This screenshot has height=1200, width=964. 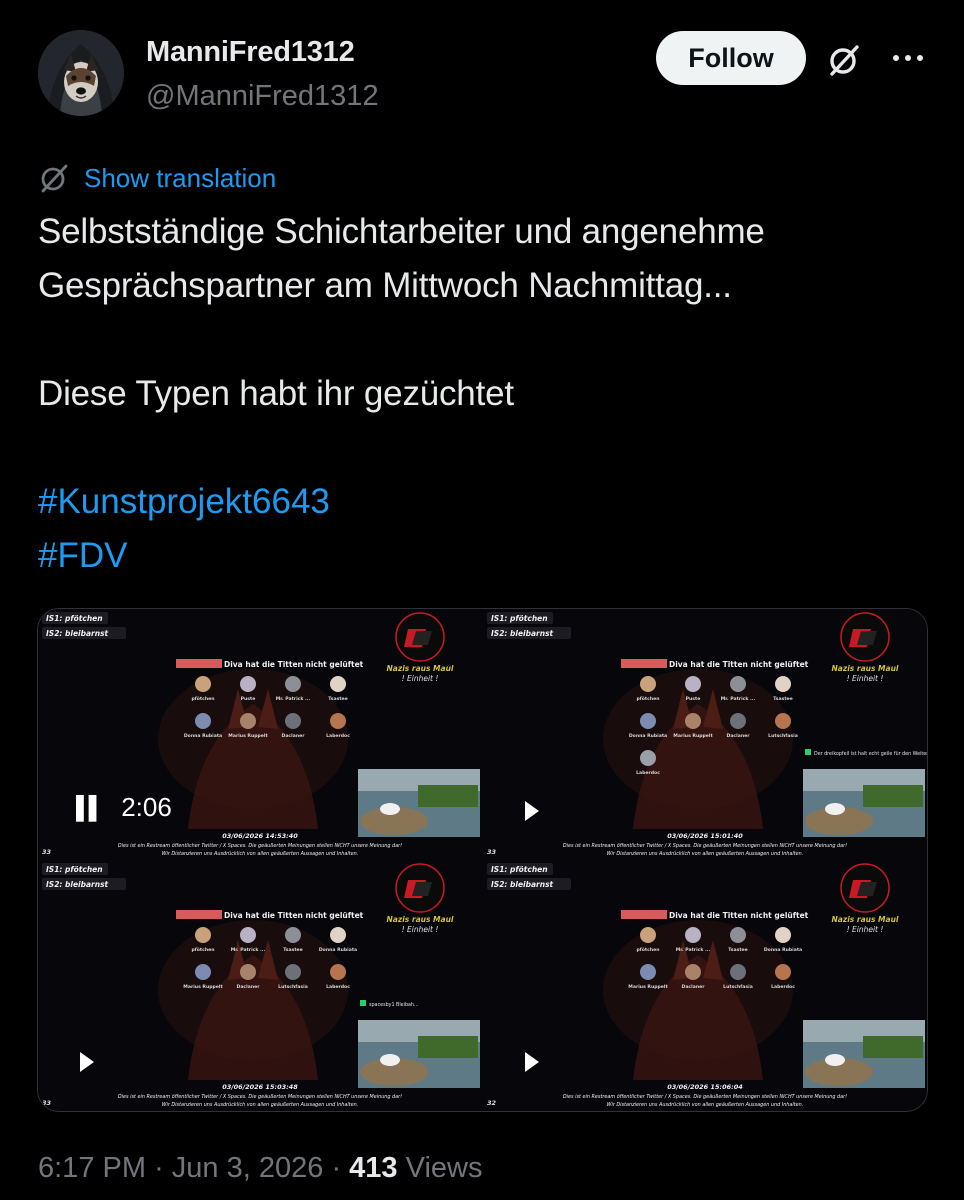 I want to click on tweet-date: Jun 3, 2026, so click(x=248, y=1168).